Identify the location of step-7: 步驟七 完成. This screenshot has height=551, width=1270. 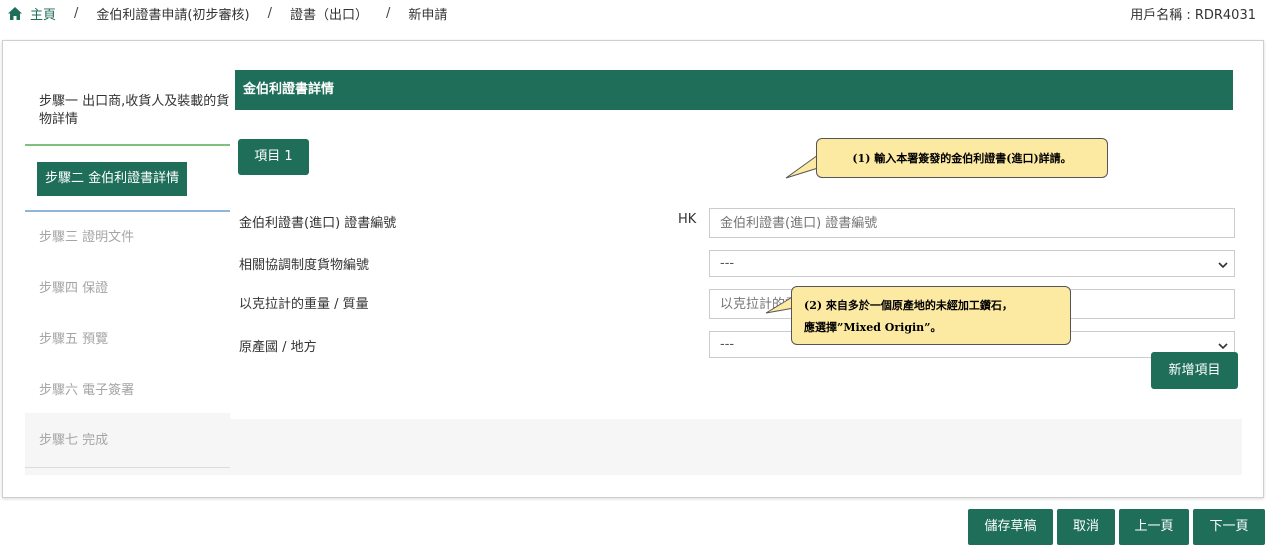
(127, 440).